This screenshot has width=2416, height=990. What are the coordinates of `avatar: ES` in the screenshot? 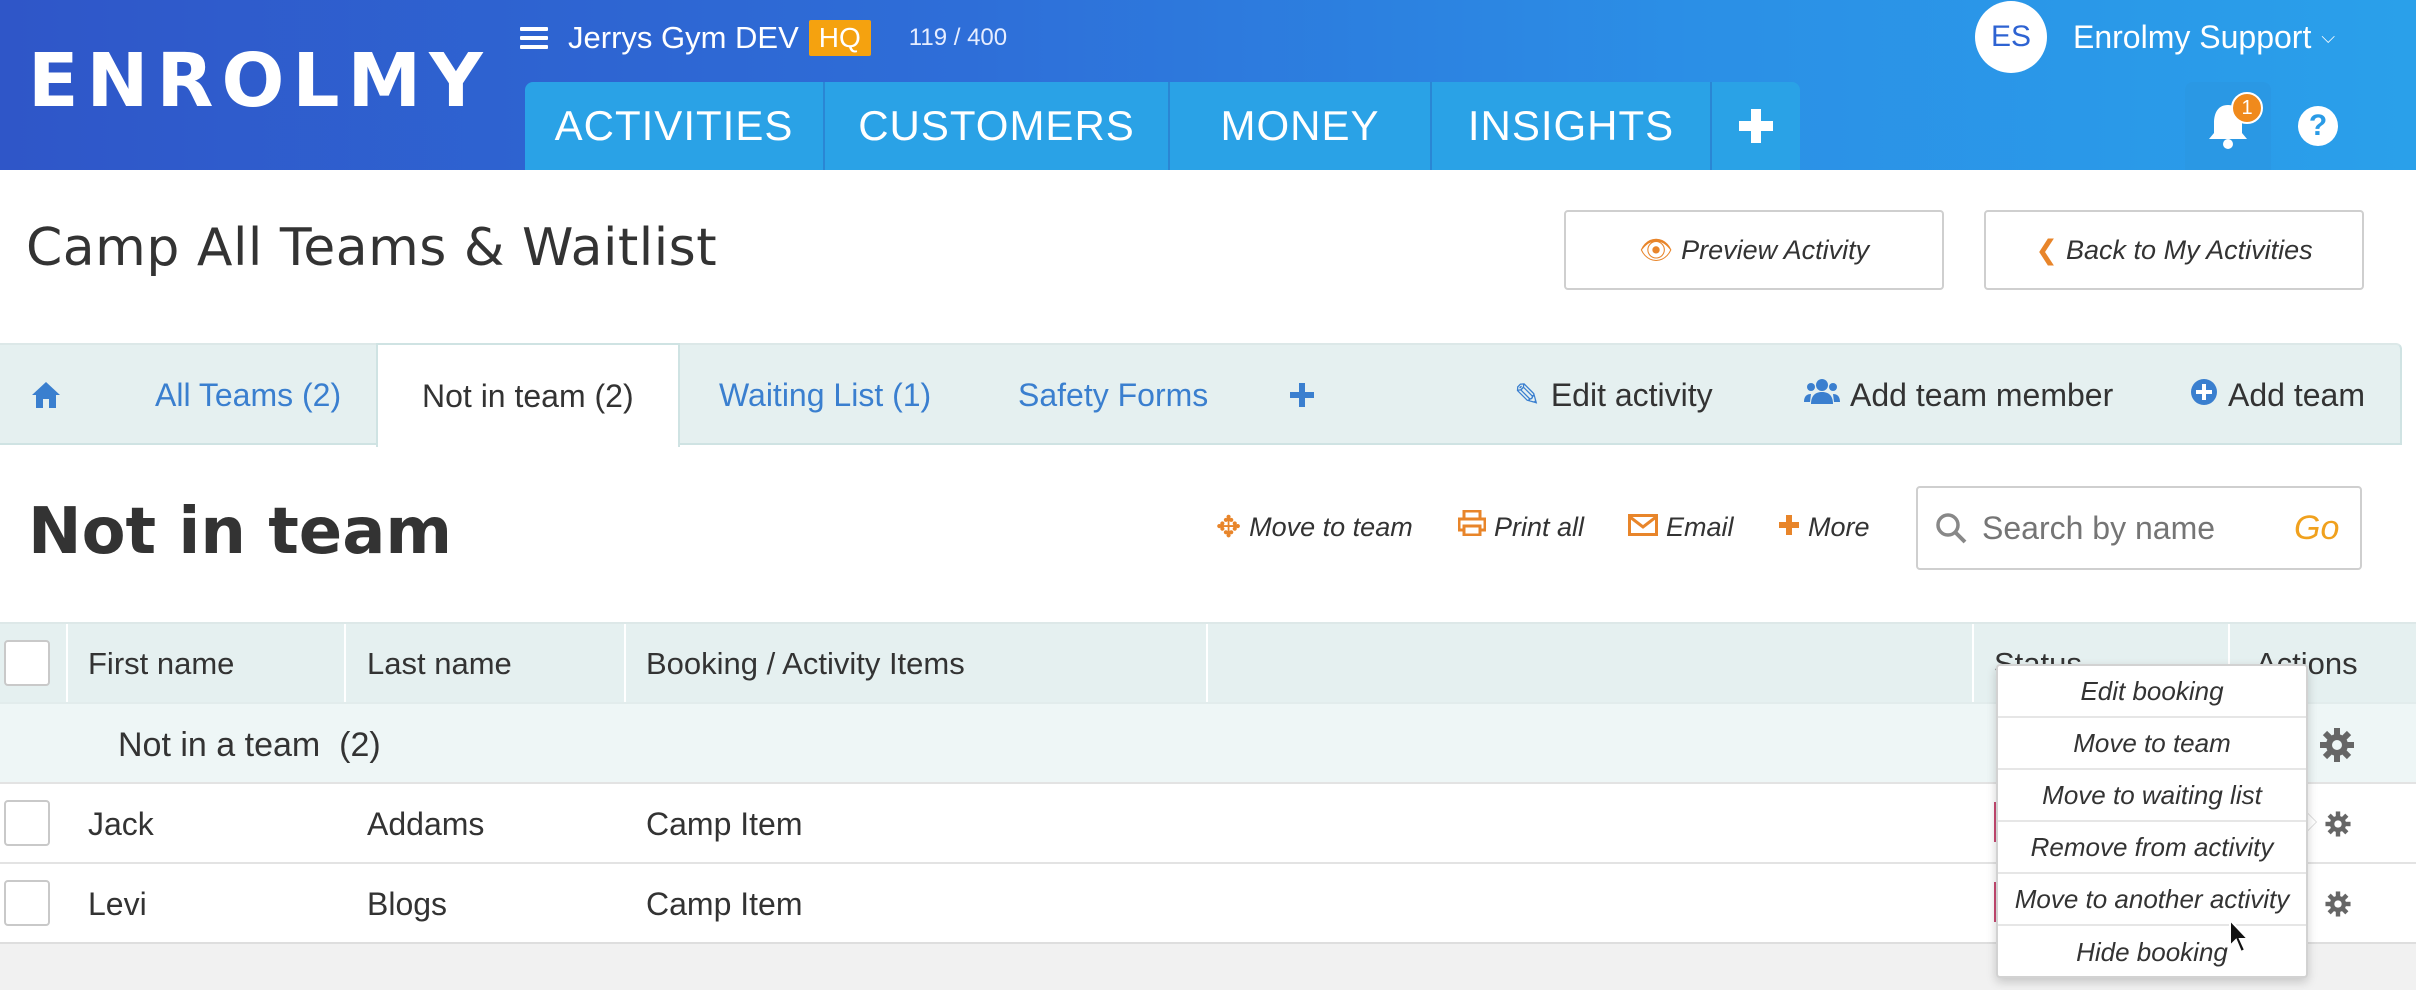 It's located at (2011, 37).